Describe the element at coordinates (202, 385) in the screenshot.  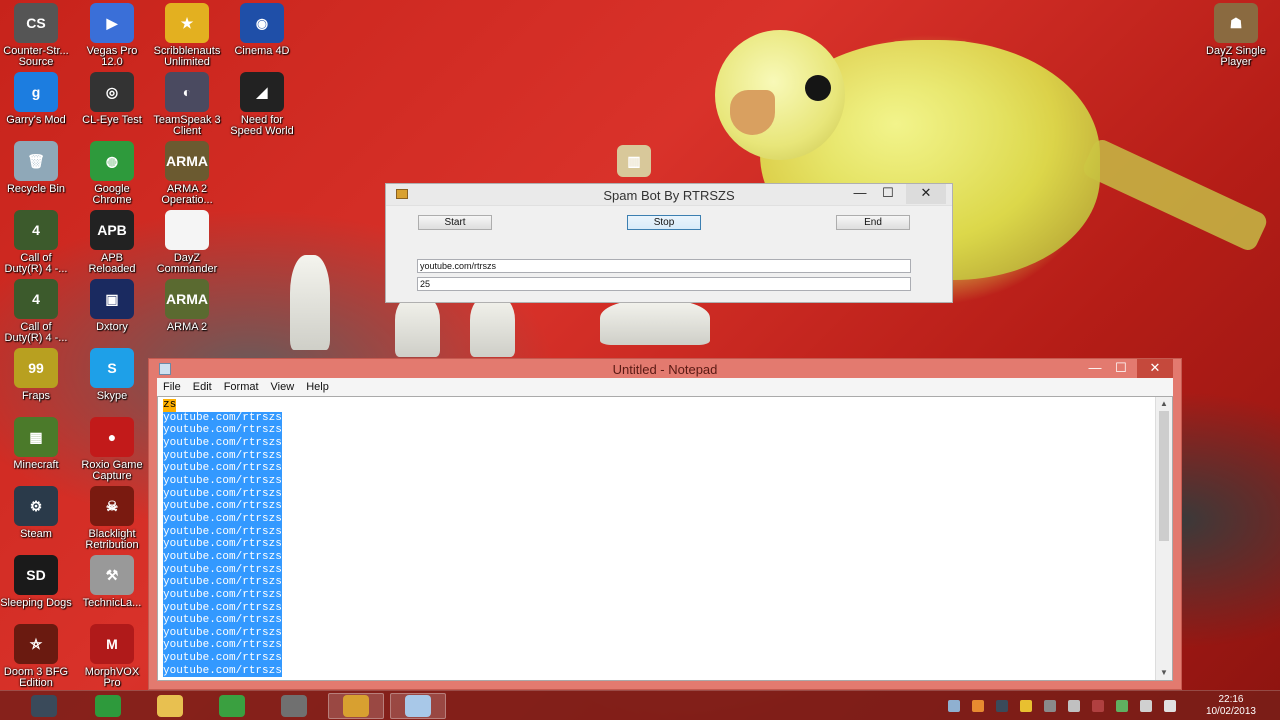
I see `menu-edit: Edit` at that location.